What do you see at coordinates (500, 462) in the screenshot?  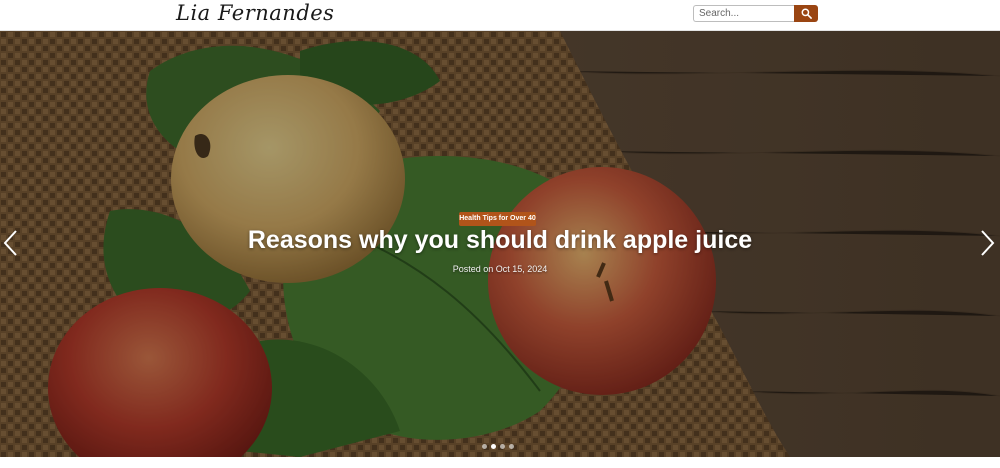 I see `page-bottom` at bounding box center [500, 462].